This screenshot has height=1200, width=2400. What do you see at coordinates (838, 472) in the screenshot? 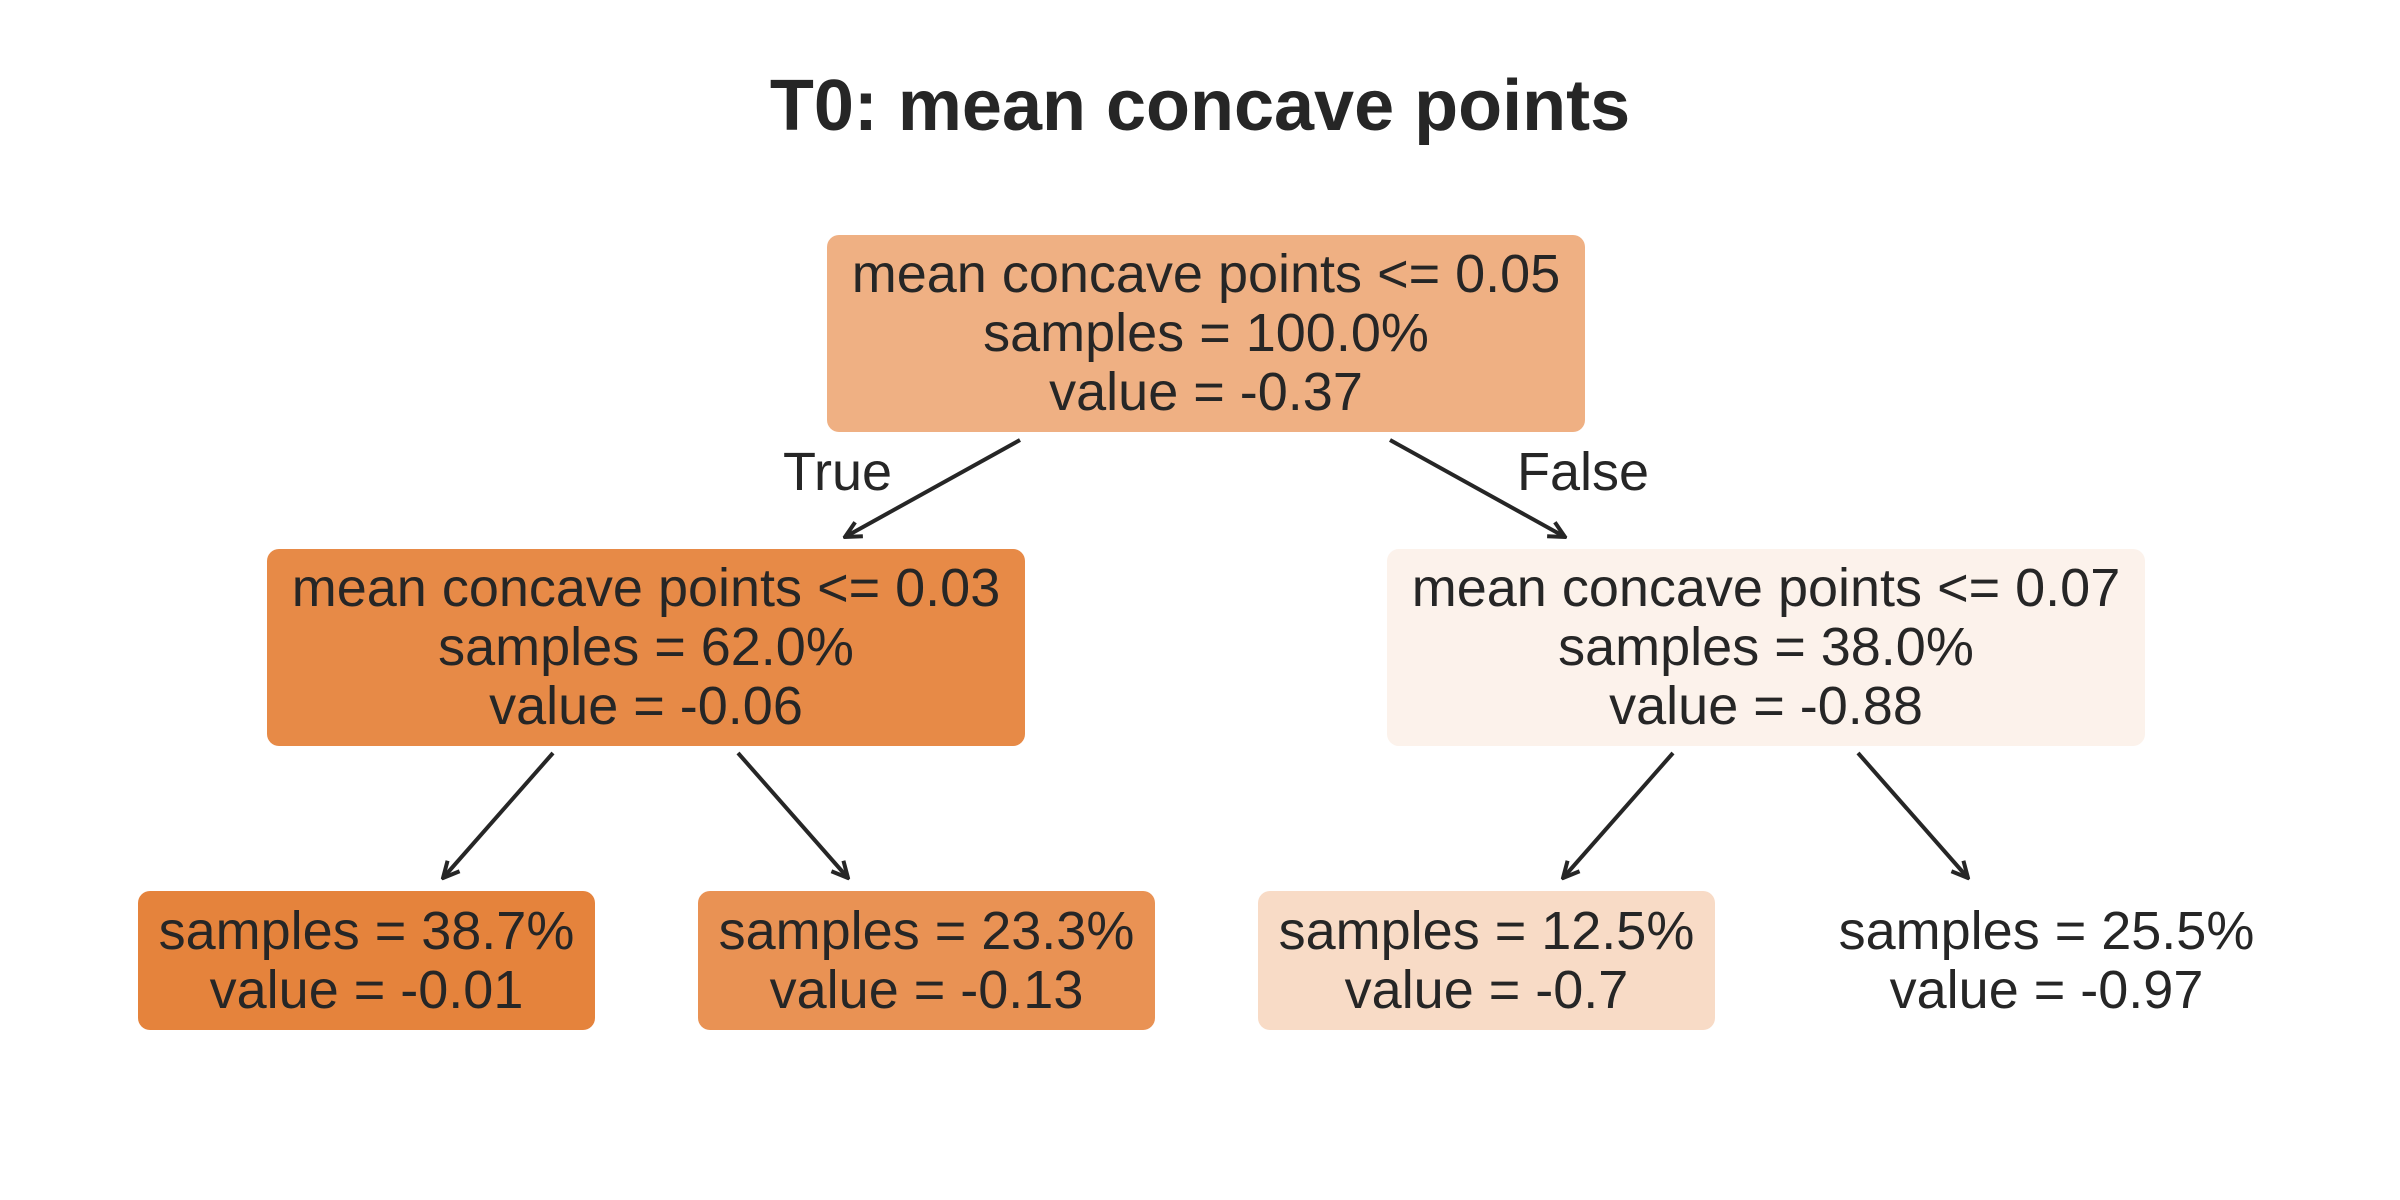
I see `edge-label-true: True` at bounding box center [838, 472].